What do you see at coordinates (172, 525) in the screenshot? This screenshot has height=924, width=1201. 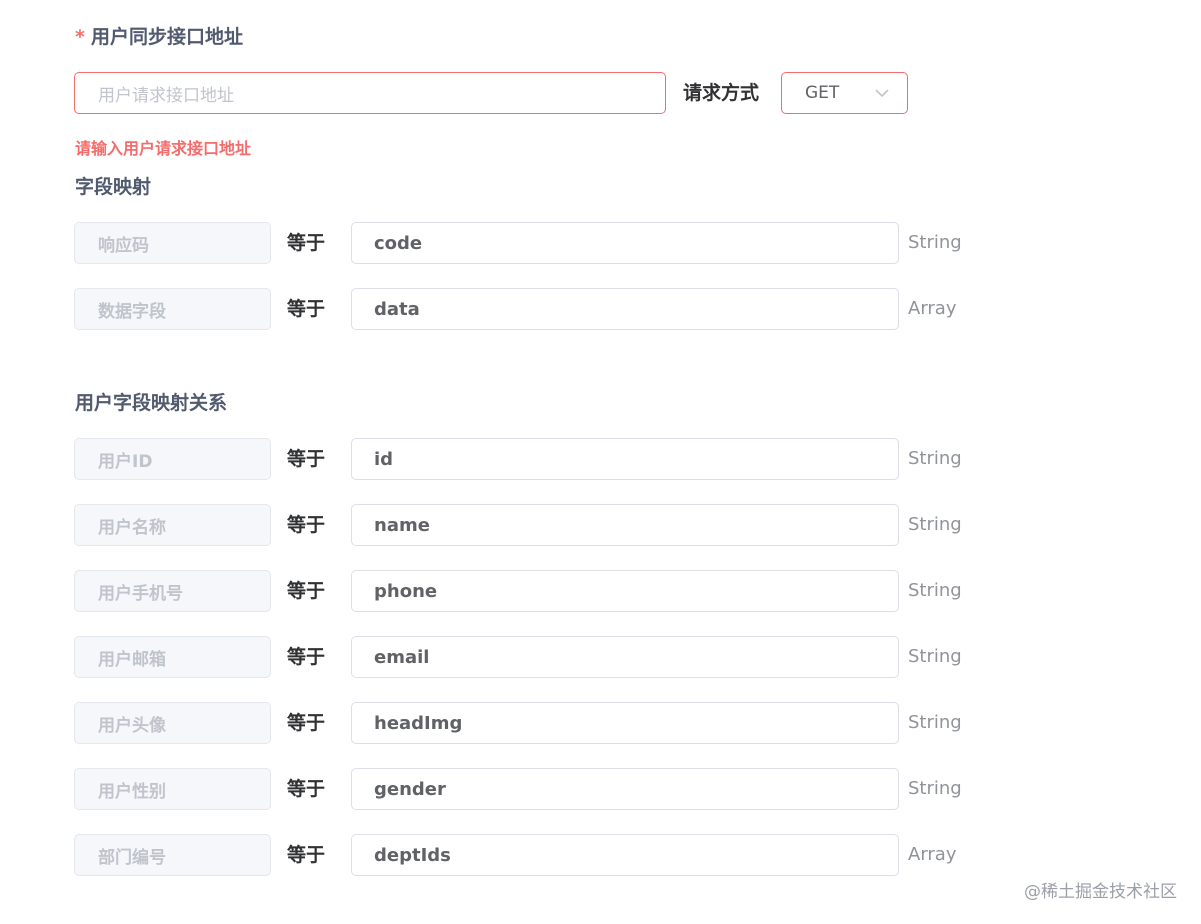 I see `mapping-key: 用户名称` at bounding box center [172, 525].